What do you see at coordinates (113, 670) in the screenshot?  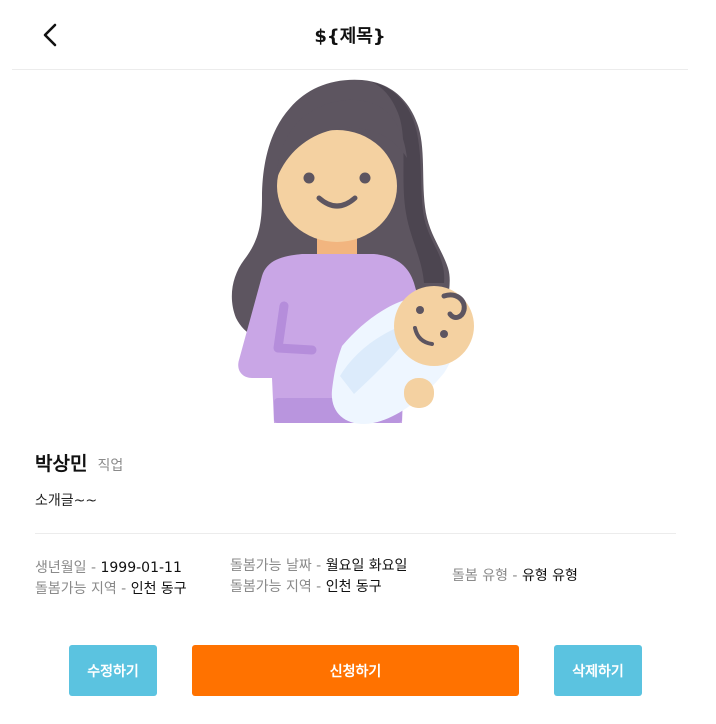 I see `edit-button: 수정하기` at bounding box center [113, 670].